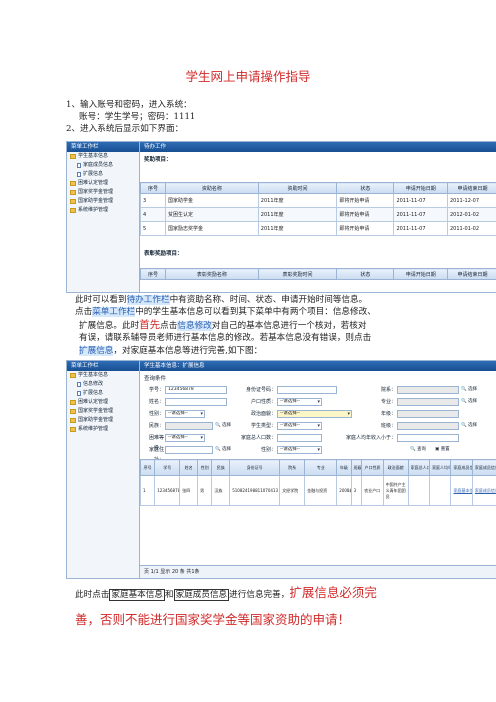 The image size is (496, 702). Describe the element at coordinates (103, 165) in the screenshot. I see `sidebar-item-family-members: 家庭成员信息` at that location.